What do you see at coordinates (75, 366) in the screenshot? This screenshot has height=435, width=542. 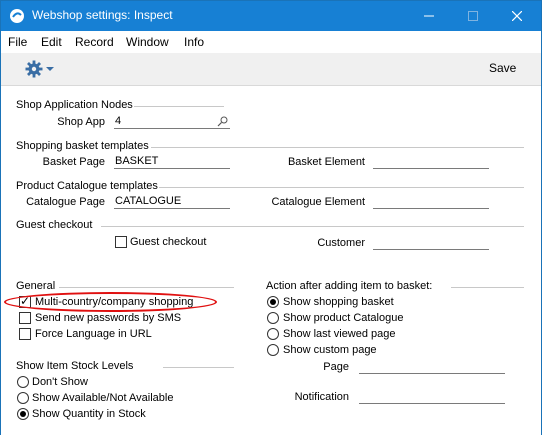 I see `stock-heading: Show Item Stock Levels` at bounding box center [75, 366].